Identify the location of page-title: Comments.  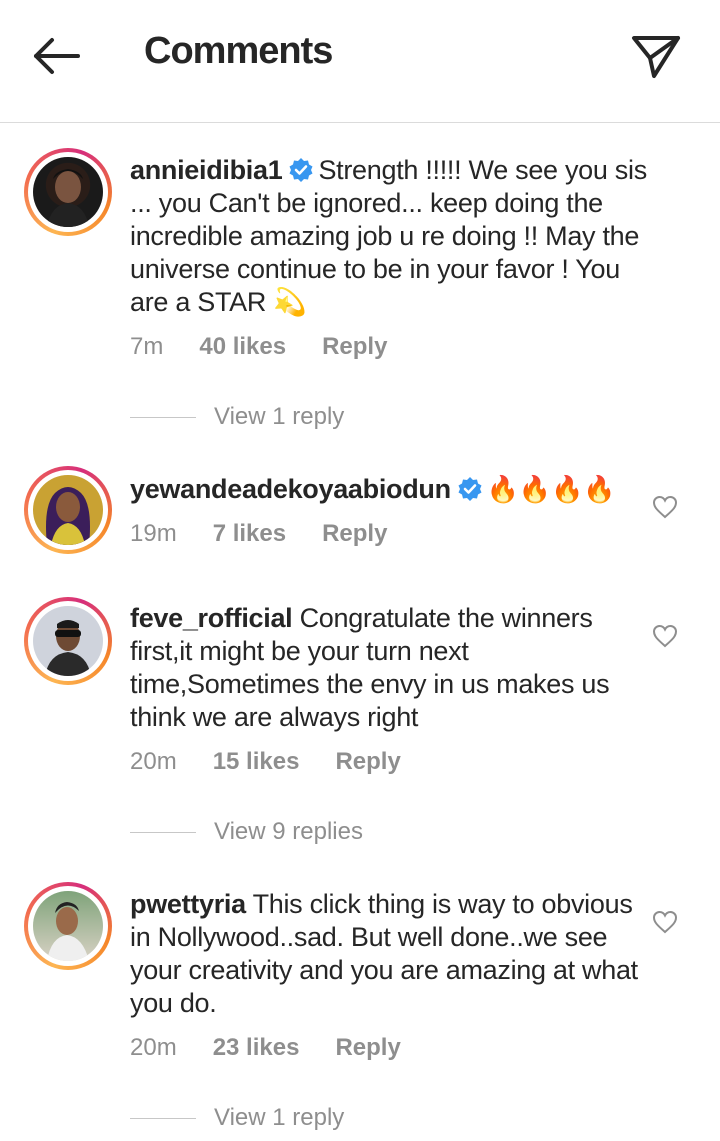
(238, 51).